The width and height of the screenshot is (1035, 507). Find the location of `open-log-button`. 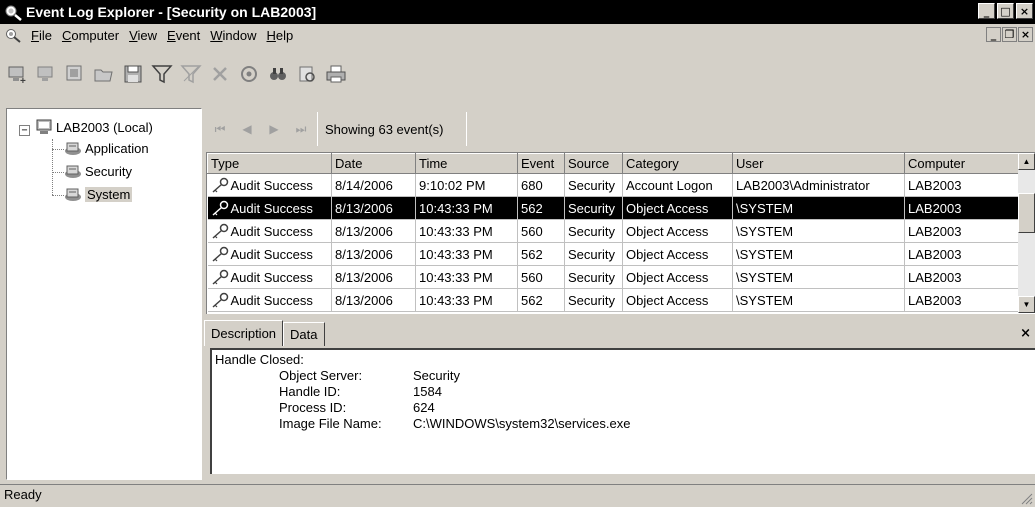

open-log-button is located at coordinates (75, 74).